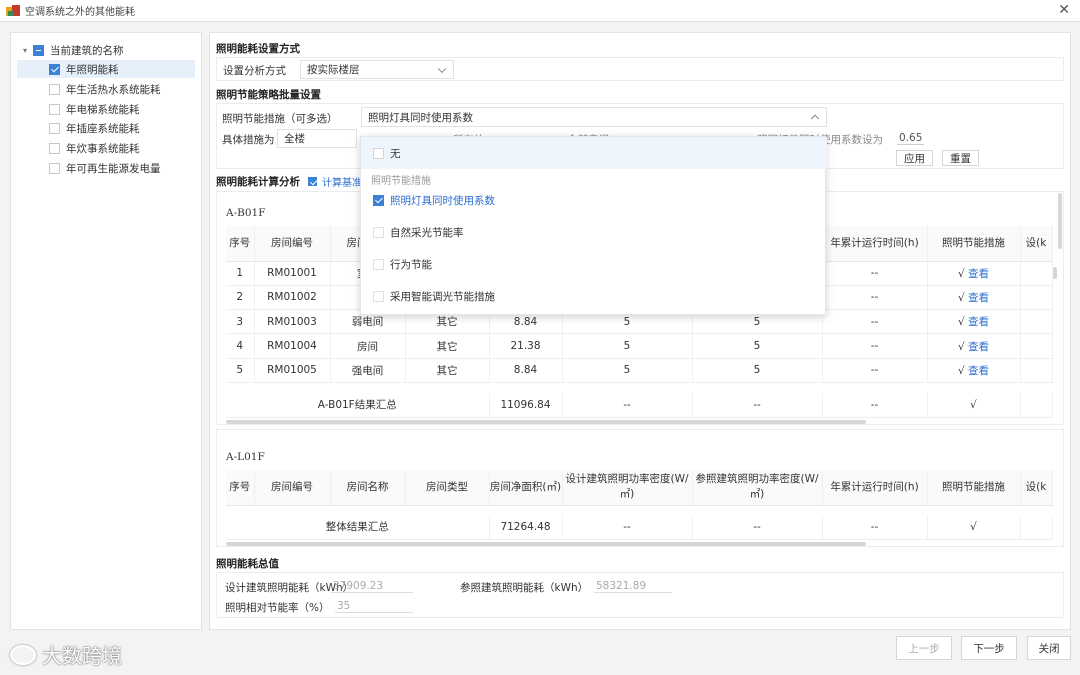 This screenshot has width=1080, height=675. I want to click on vertical-scrollbar, so click(1055, 273).